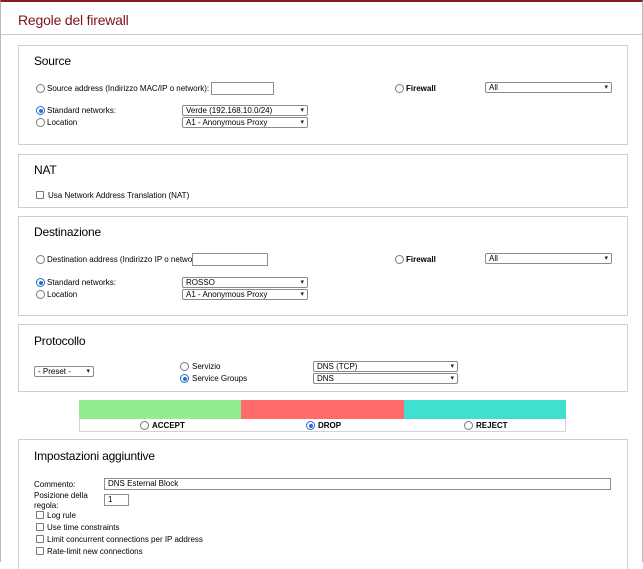  Describe the element at coordinates (548, 87) in the screenshot. I see `source-firewall-select: All ▾` at that location.